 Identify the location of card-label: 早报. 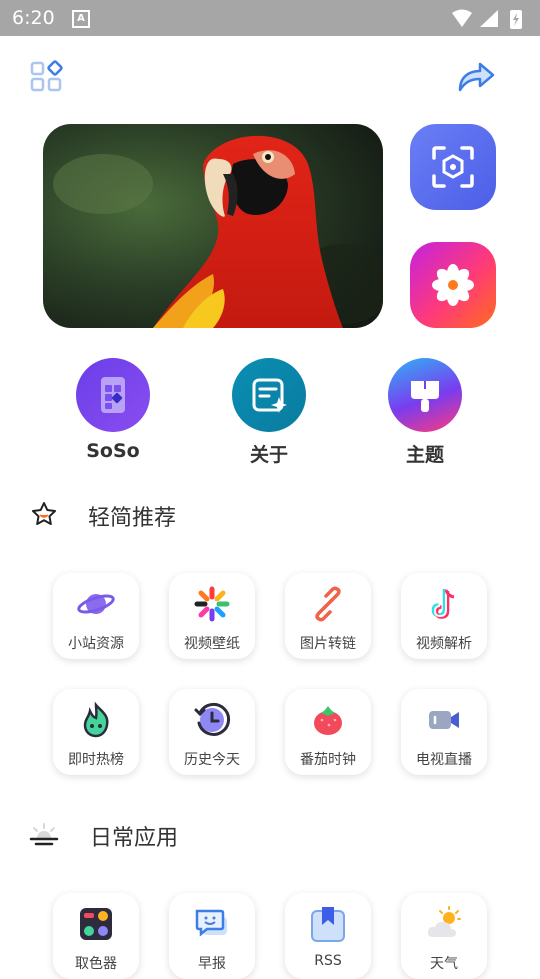
(212, 964).